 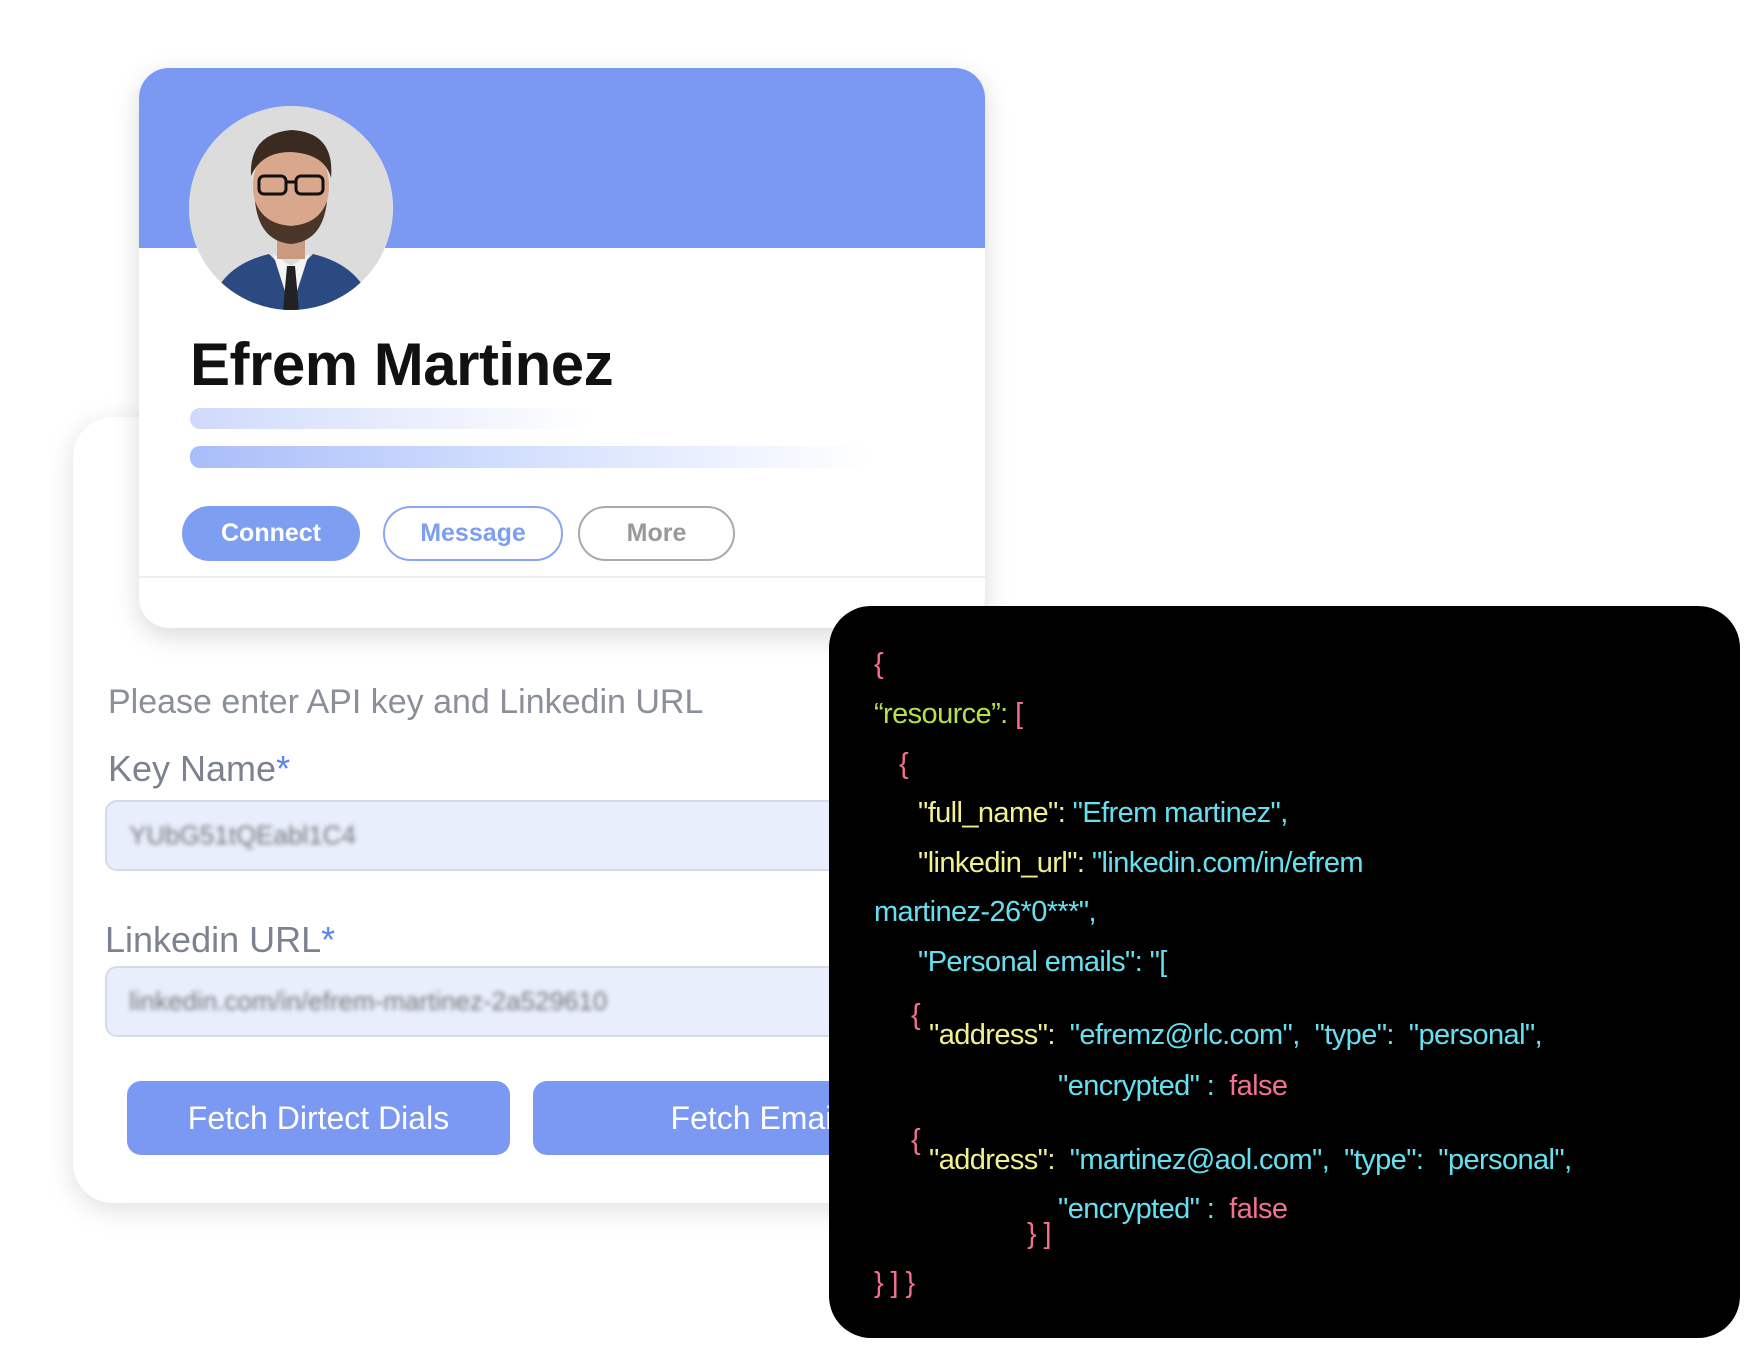 What do you see at coordinates (562, 577) in the screenshot?
I see `divider` at bounding box center [562, 577].